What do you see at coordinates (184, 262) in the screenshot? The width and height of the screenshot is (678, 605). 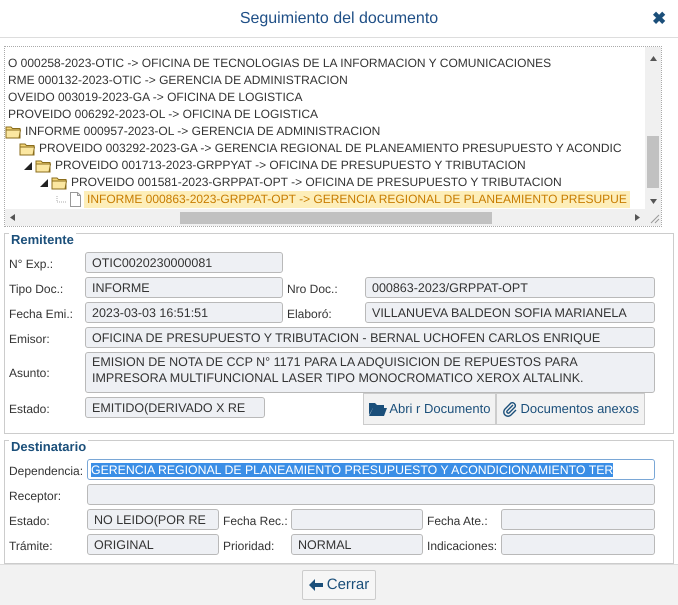 I see `input-field: OTIC0020230000081` at bounding box center [184, 262].